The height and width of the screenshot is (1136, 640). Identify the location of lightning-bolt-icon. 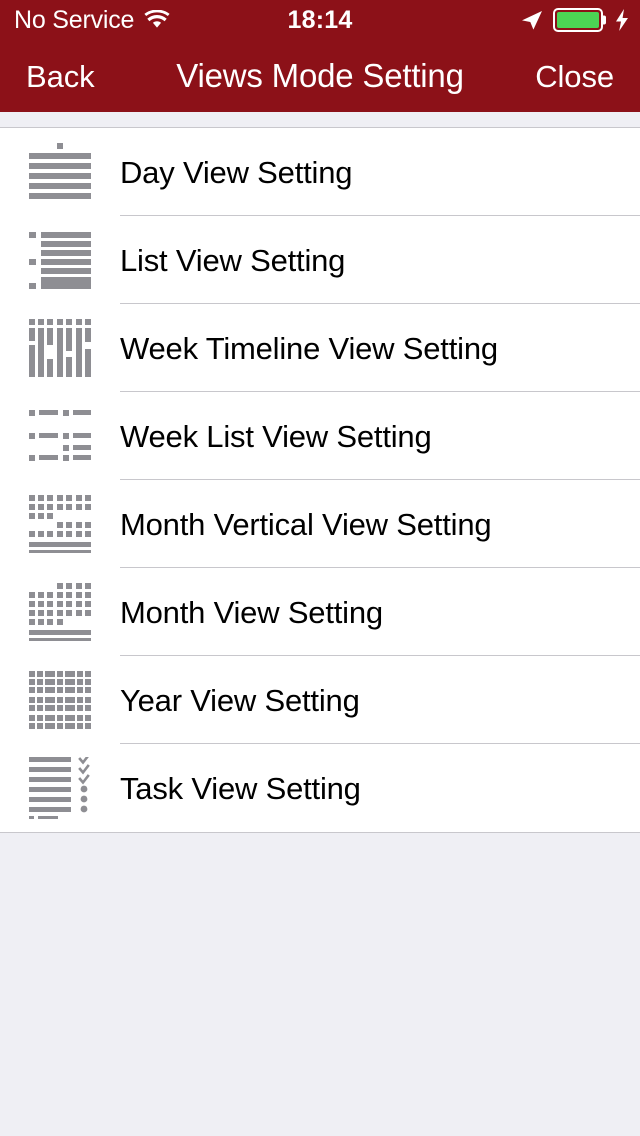
(621, 20).